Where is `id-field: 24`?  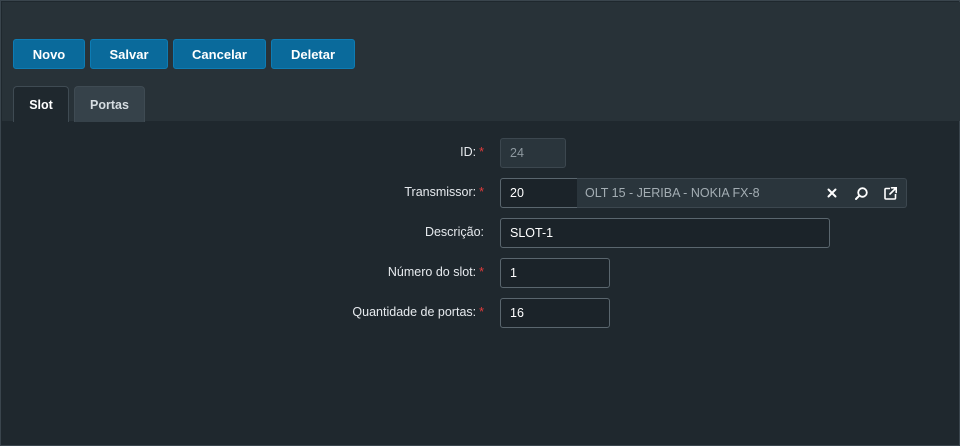 id-field: 24 is located at coordinates (533, 153).